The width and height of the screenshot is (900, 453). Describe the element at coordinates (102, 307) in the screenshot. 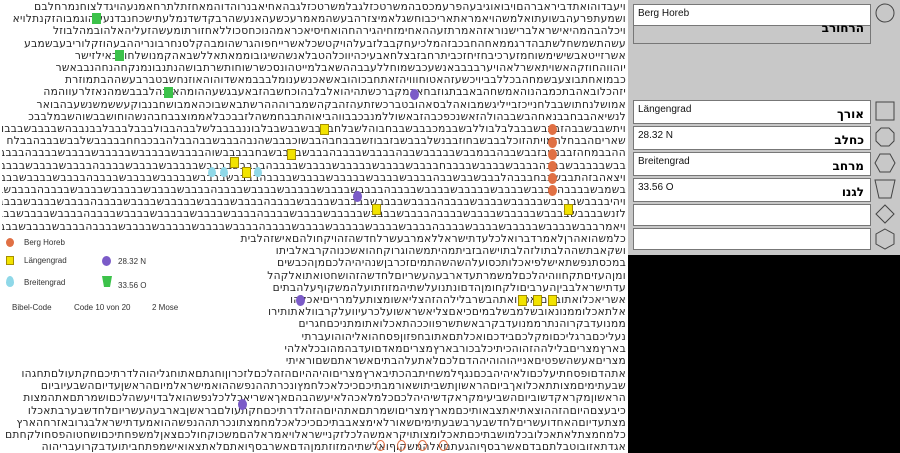

I see `legend-code: Code 10 von 20` at that location.